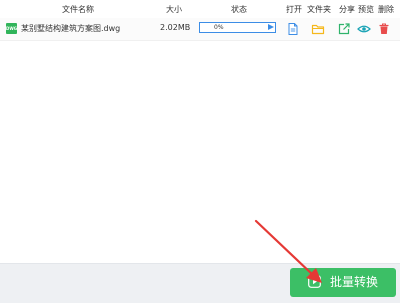 The image size is (400, 303). I want to click on column-header-preview: 预览, so click(366, 9).